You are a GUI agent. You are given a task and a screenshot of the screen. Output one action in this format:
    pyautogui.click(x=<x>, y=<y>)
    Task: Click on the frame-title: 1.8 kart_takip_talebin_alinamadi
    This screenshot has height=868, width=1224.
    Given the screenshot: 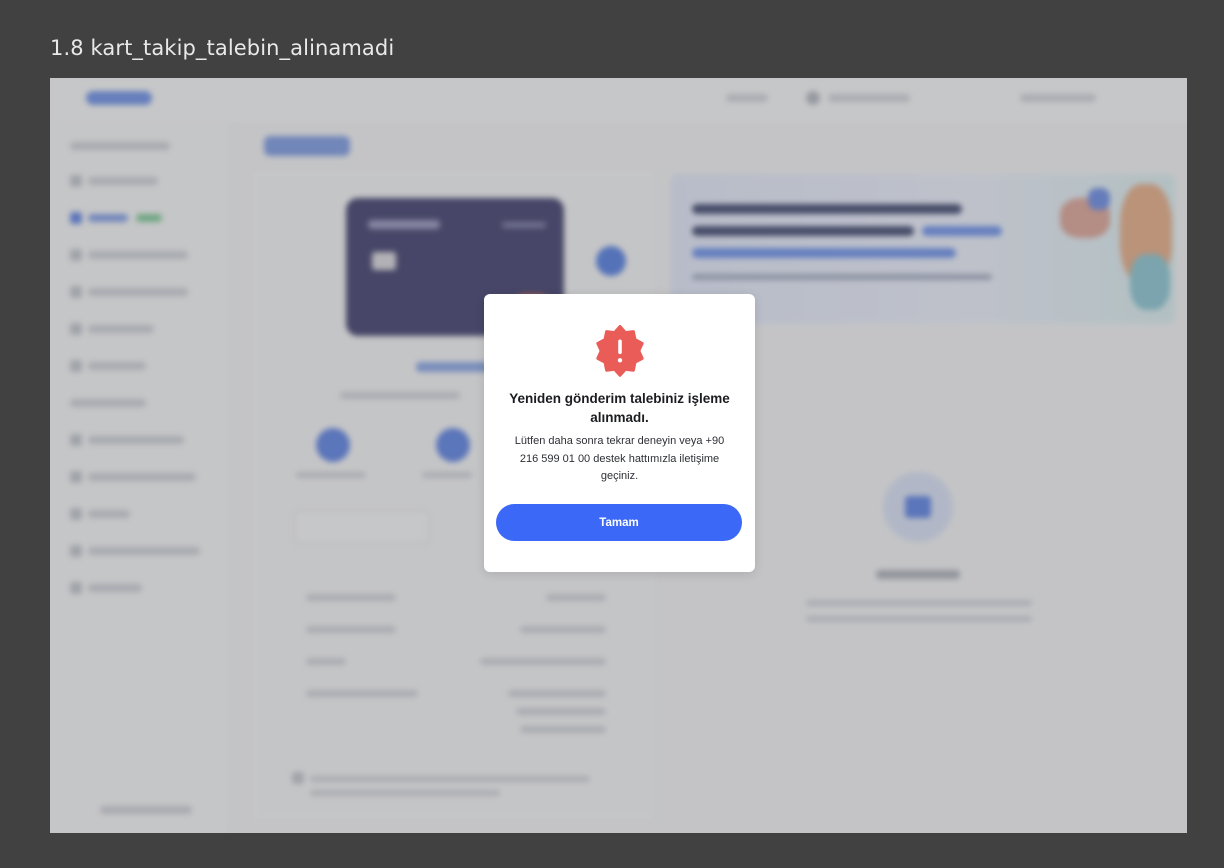 What is the action you would take?
    pyautogui.click(x=222, y=48)
    